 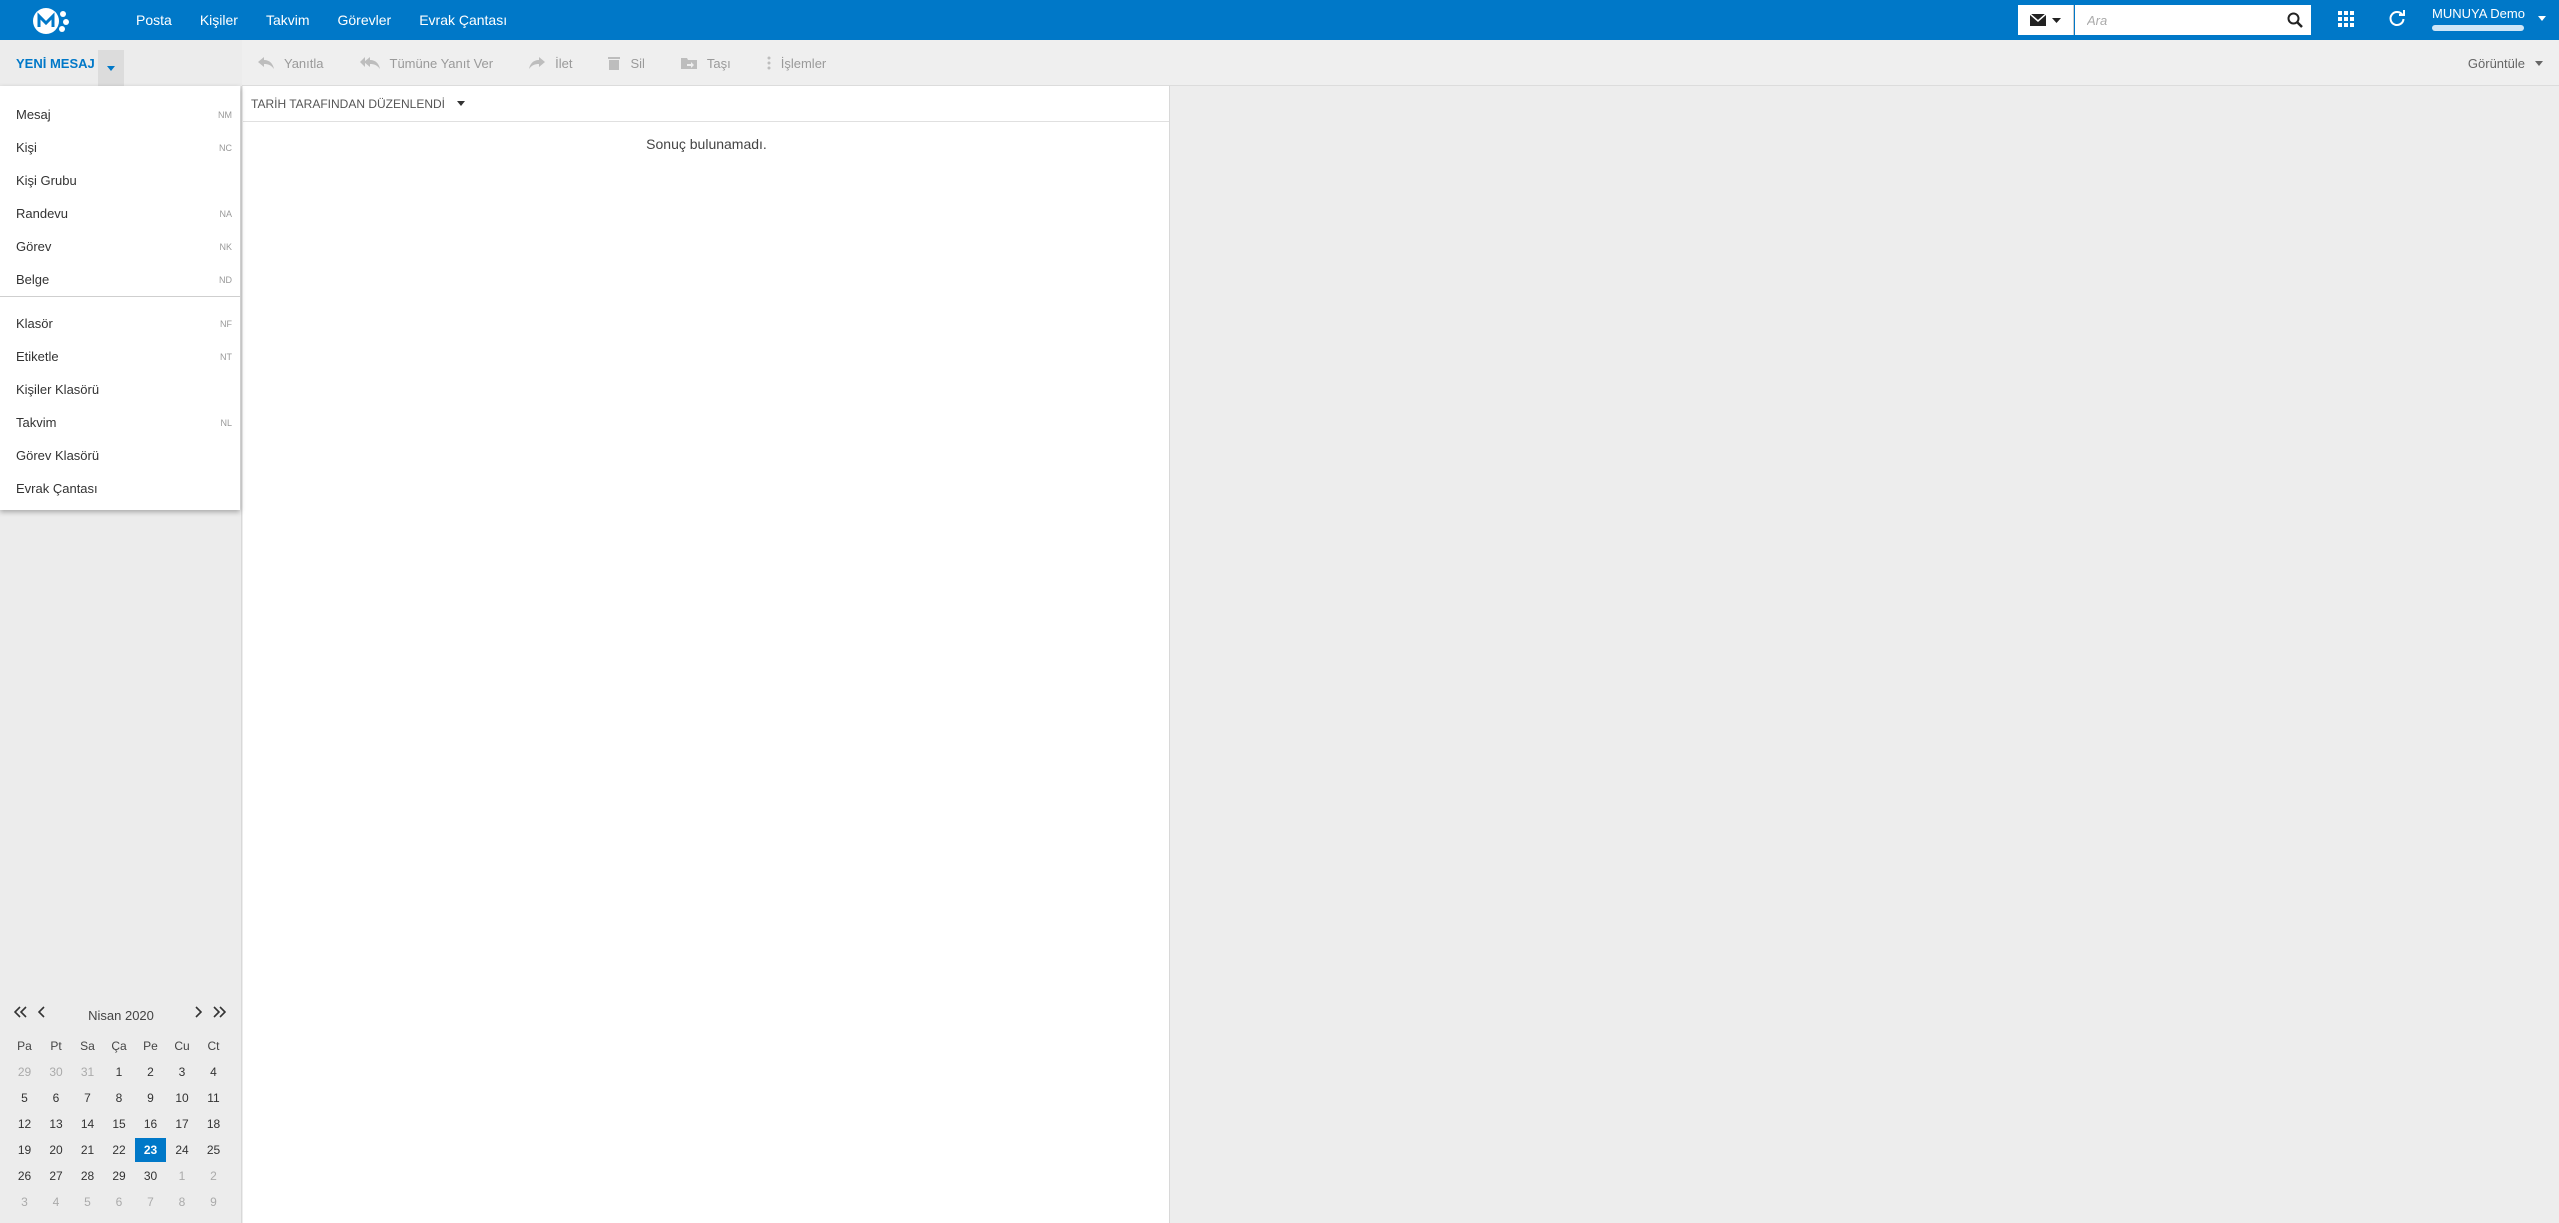 What do you see at coordinates (24, 1124) in the screenshot?
I see `calendar-day: 12` at bounding box center [24, 1124].